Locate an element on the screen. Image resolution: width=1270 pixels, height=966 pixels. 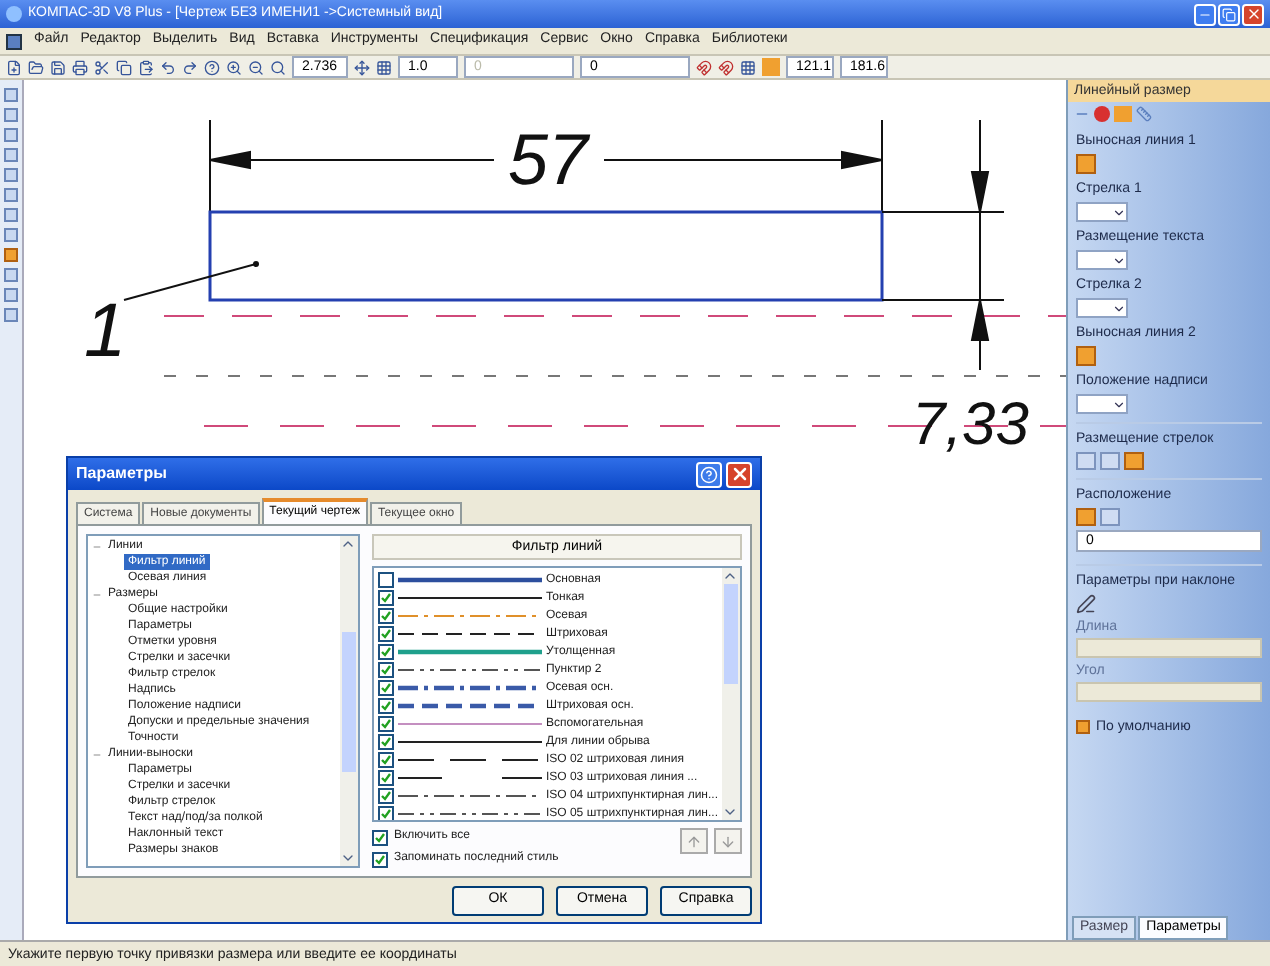
stop-icon is located at coordinates (1102, 114).